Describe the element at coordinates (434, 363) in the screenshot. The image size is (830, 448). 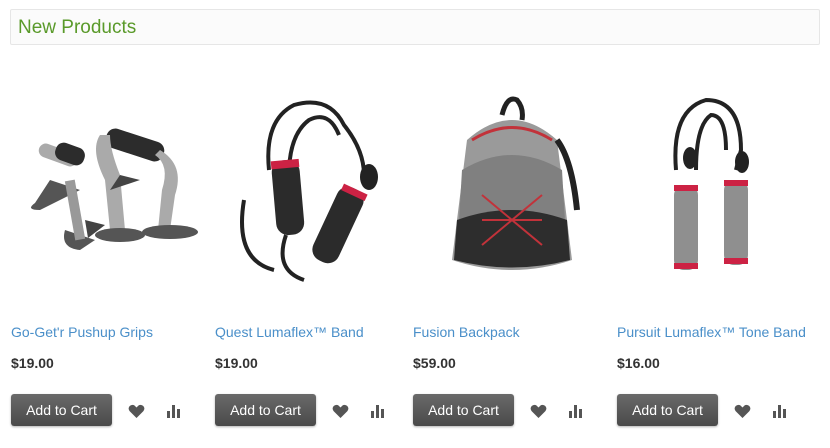
I see `product-price: $59.00` at that location.